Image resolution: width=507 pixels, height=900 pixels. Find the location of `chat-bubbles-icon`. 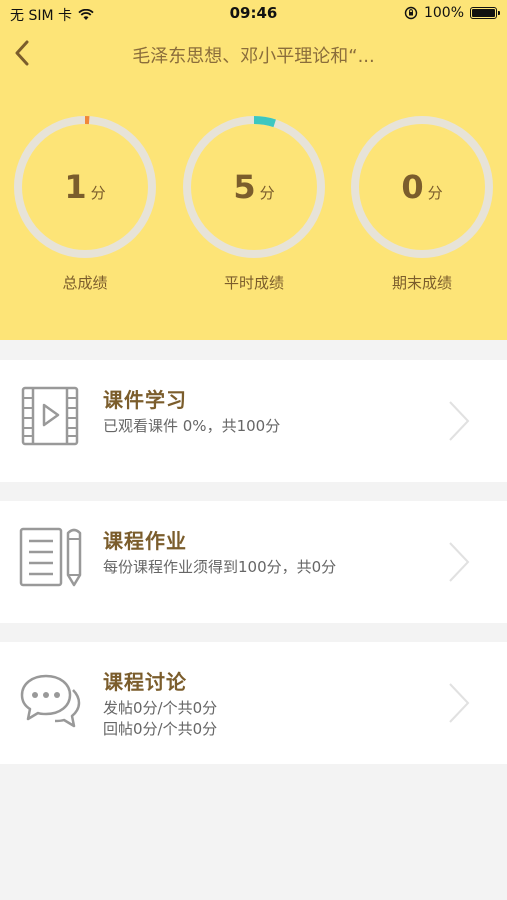

chat-bubbles-icon is located at coordinates (50, 701).